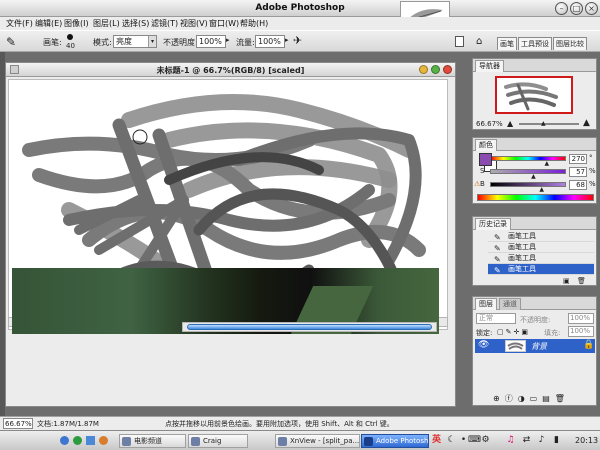  What do you see at coordinates (483, 345) in the screenshot?
I see `eye-icon: 👁` at bounding box center [483, 345].